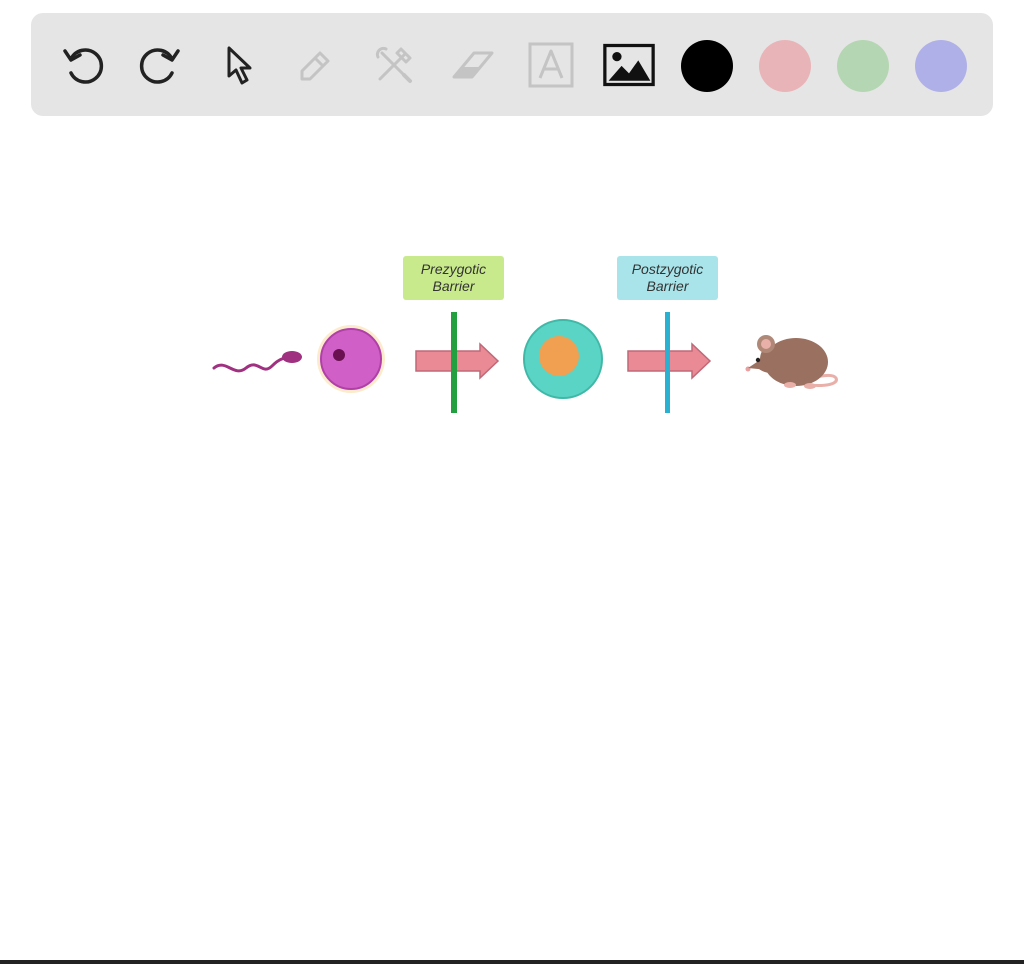 This screenshot has height=964, width=1024. Describe the element at coordinates (512, 64) in the screenshot. I see `drawing-toolbar` at that location.